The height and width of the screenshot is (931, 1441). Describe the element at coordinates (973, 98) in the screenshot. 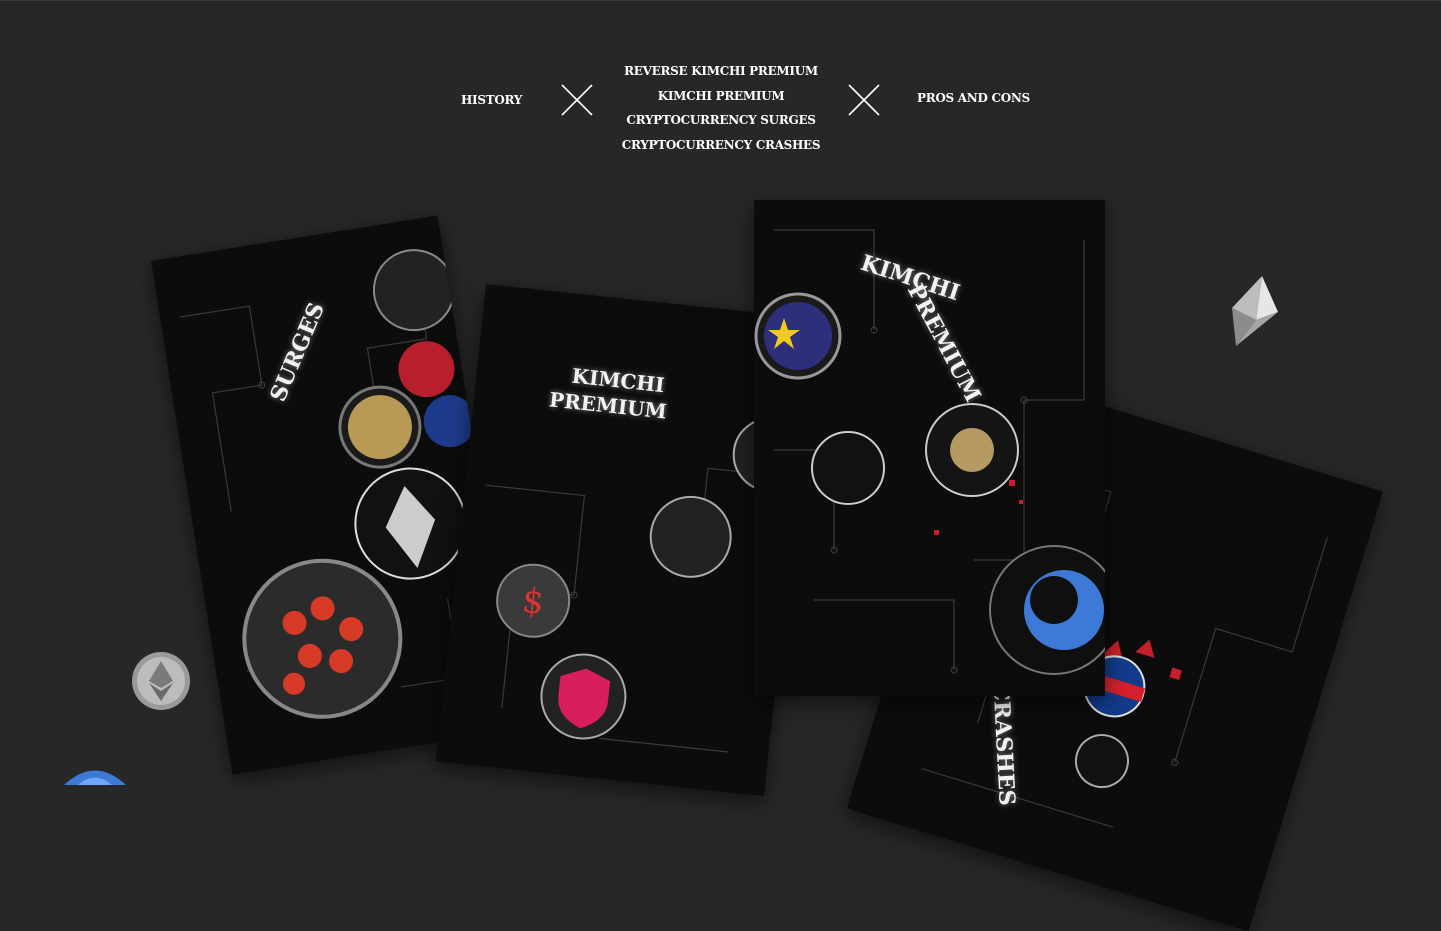

I see `nav-pros-and-cons: PROS AND CONS` at that location.